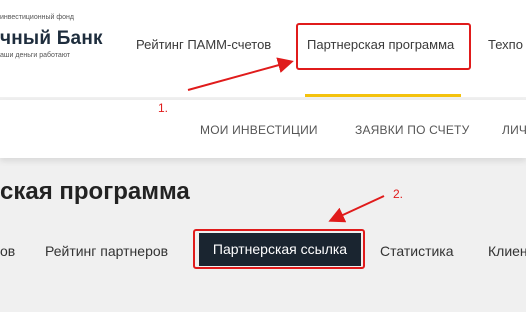 The width and height of the screenshot is (526, 312). Describe the element at coordinates (7, 251) in the screenshot. I see `tab-partial-left: ов` at that location.